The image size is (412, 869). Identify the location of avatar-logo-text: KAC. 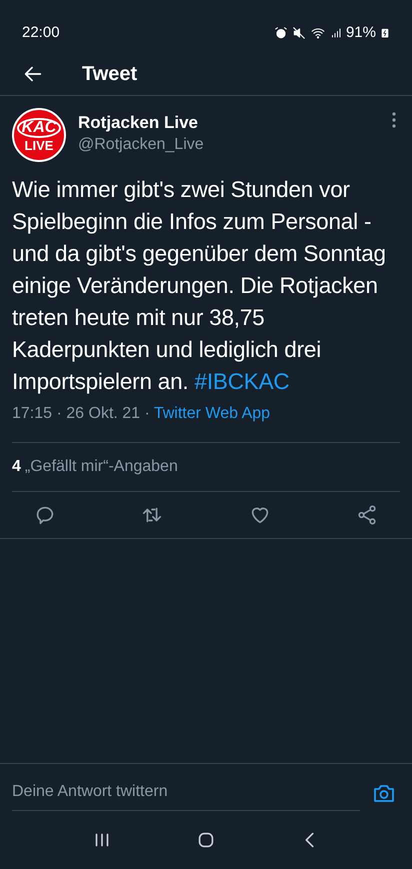
(39, 128).